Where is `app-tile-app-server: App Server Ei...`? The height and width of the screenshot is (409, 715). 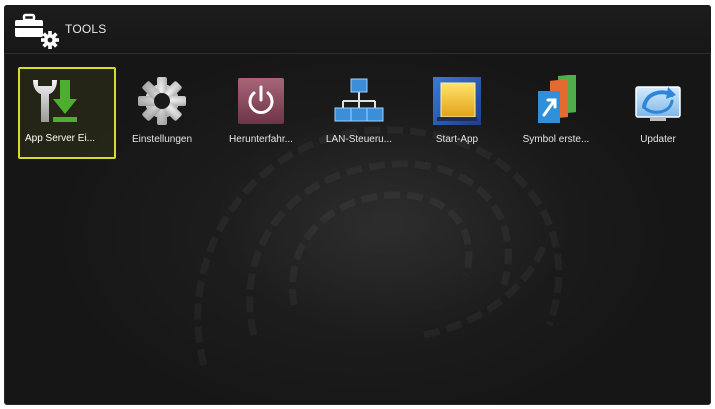
app-tile-app-server: App Server Ei... is located at coordinates (67, 113).